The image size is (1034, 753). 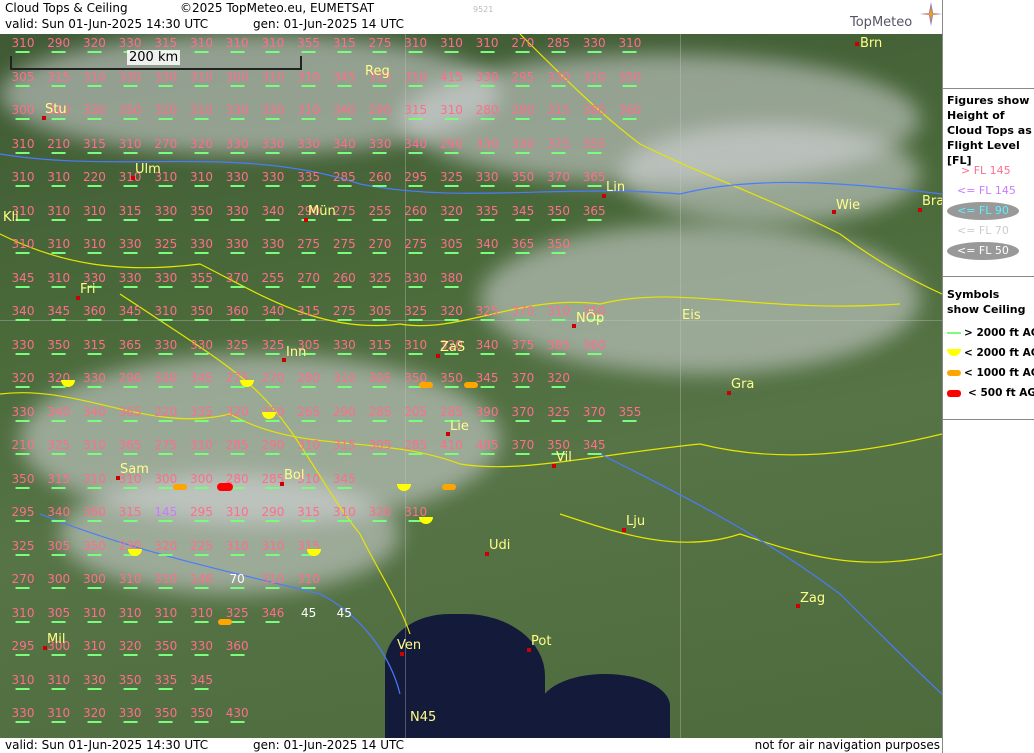 What do you see at coordinates (931, 14) in the screenshot?
I see `compass-star-icon` at bounding box center [931, 14].